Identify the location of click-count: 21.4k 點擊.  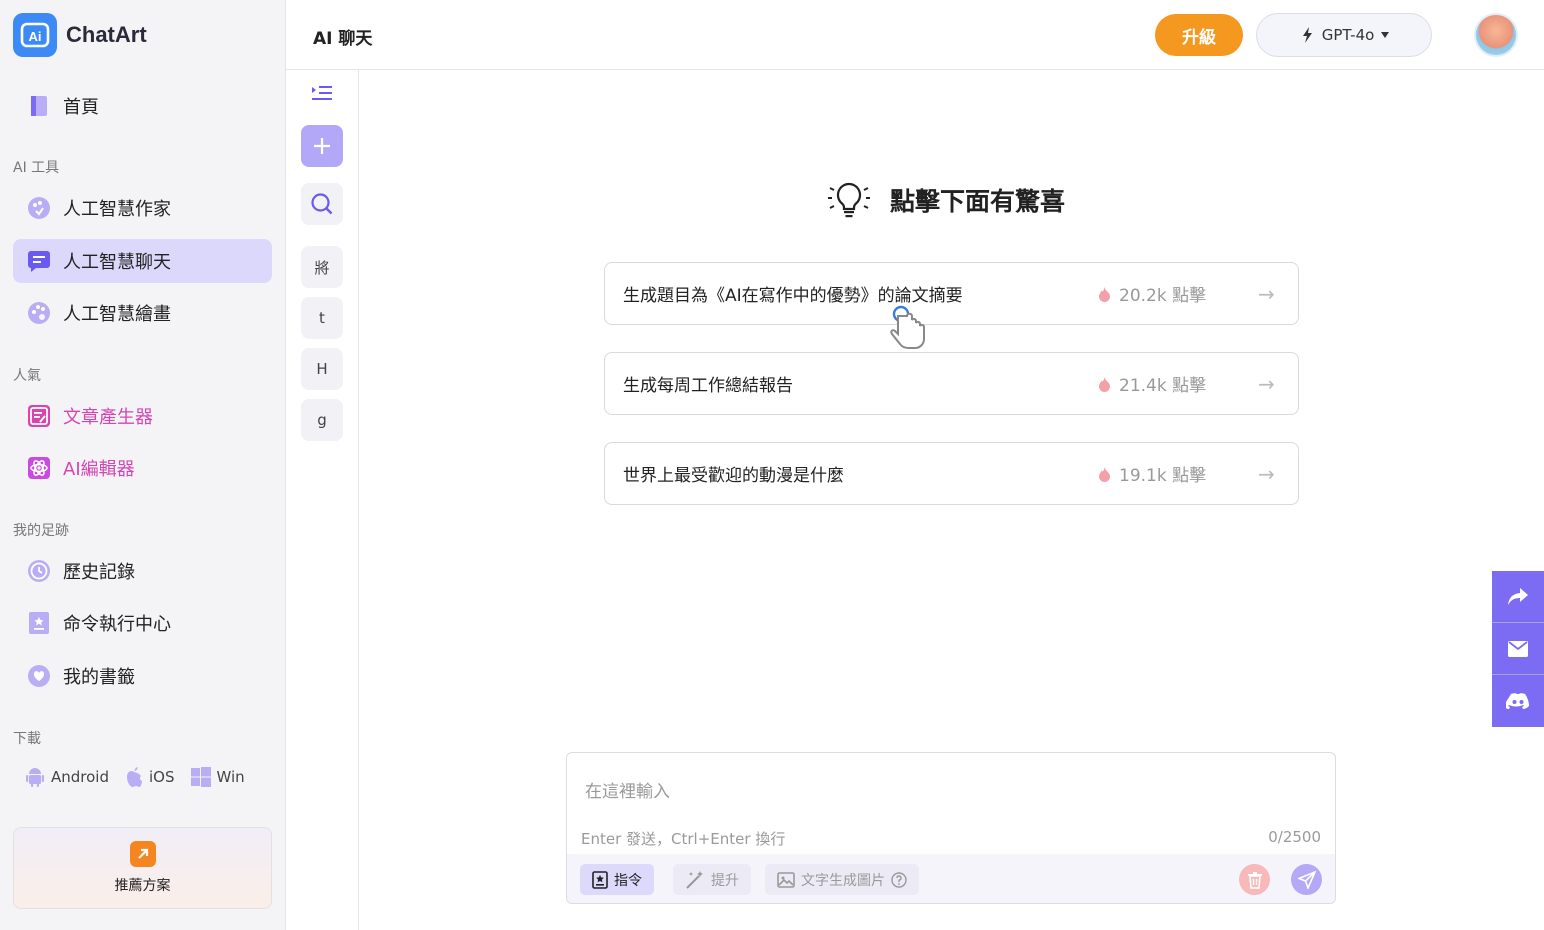
(1163, 386).